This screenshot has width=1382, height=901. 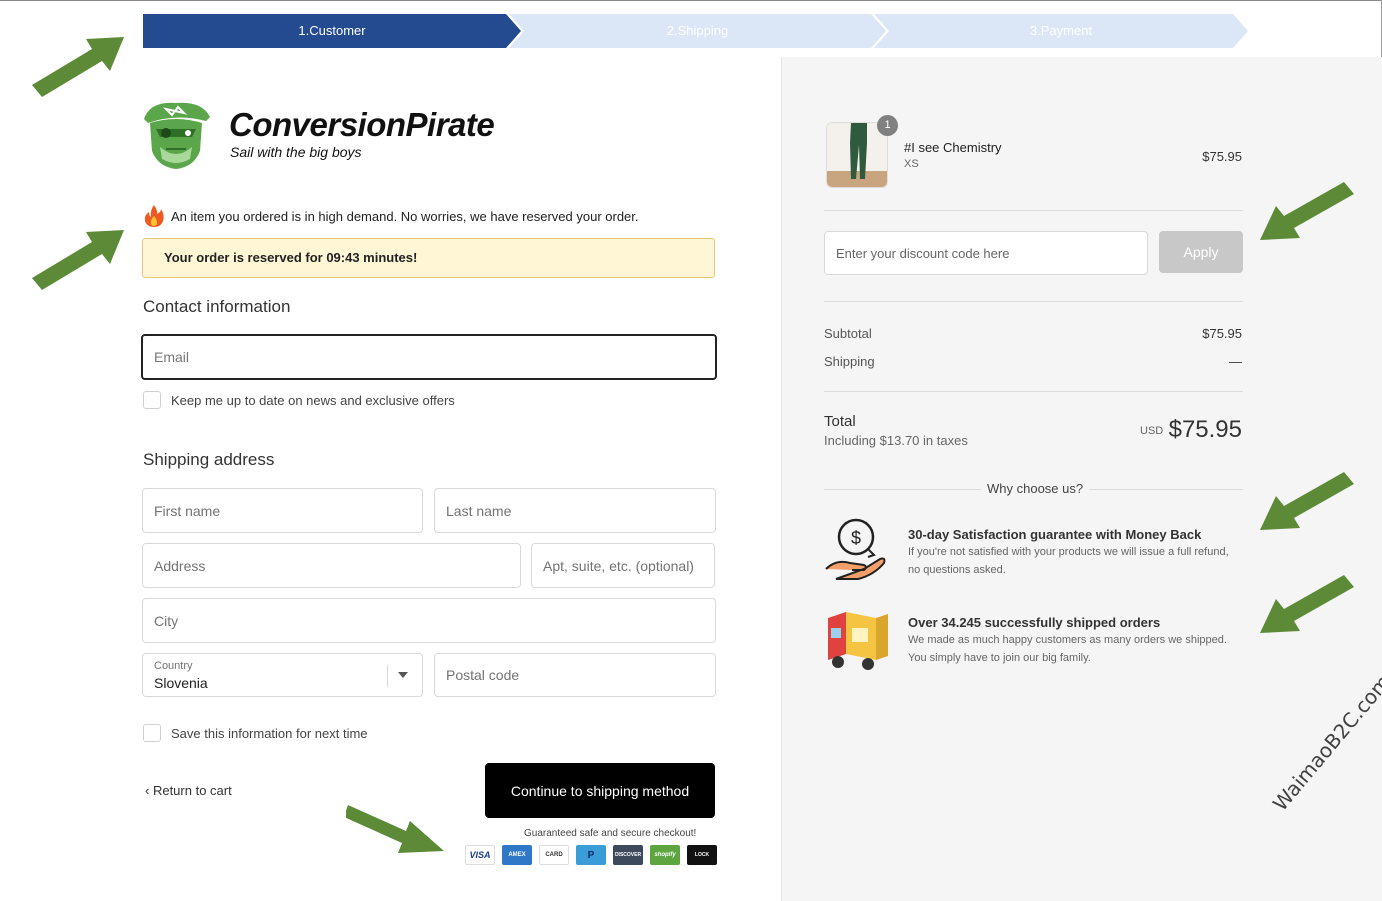 I want to click on payment-icons: VISA AMEX CARD P DISCOVER shopify LOCK, so click(x=591, y=855).